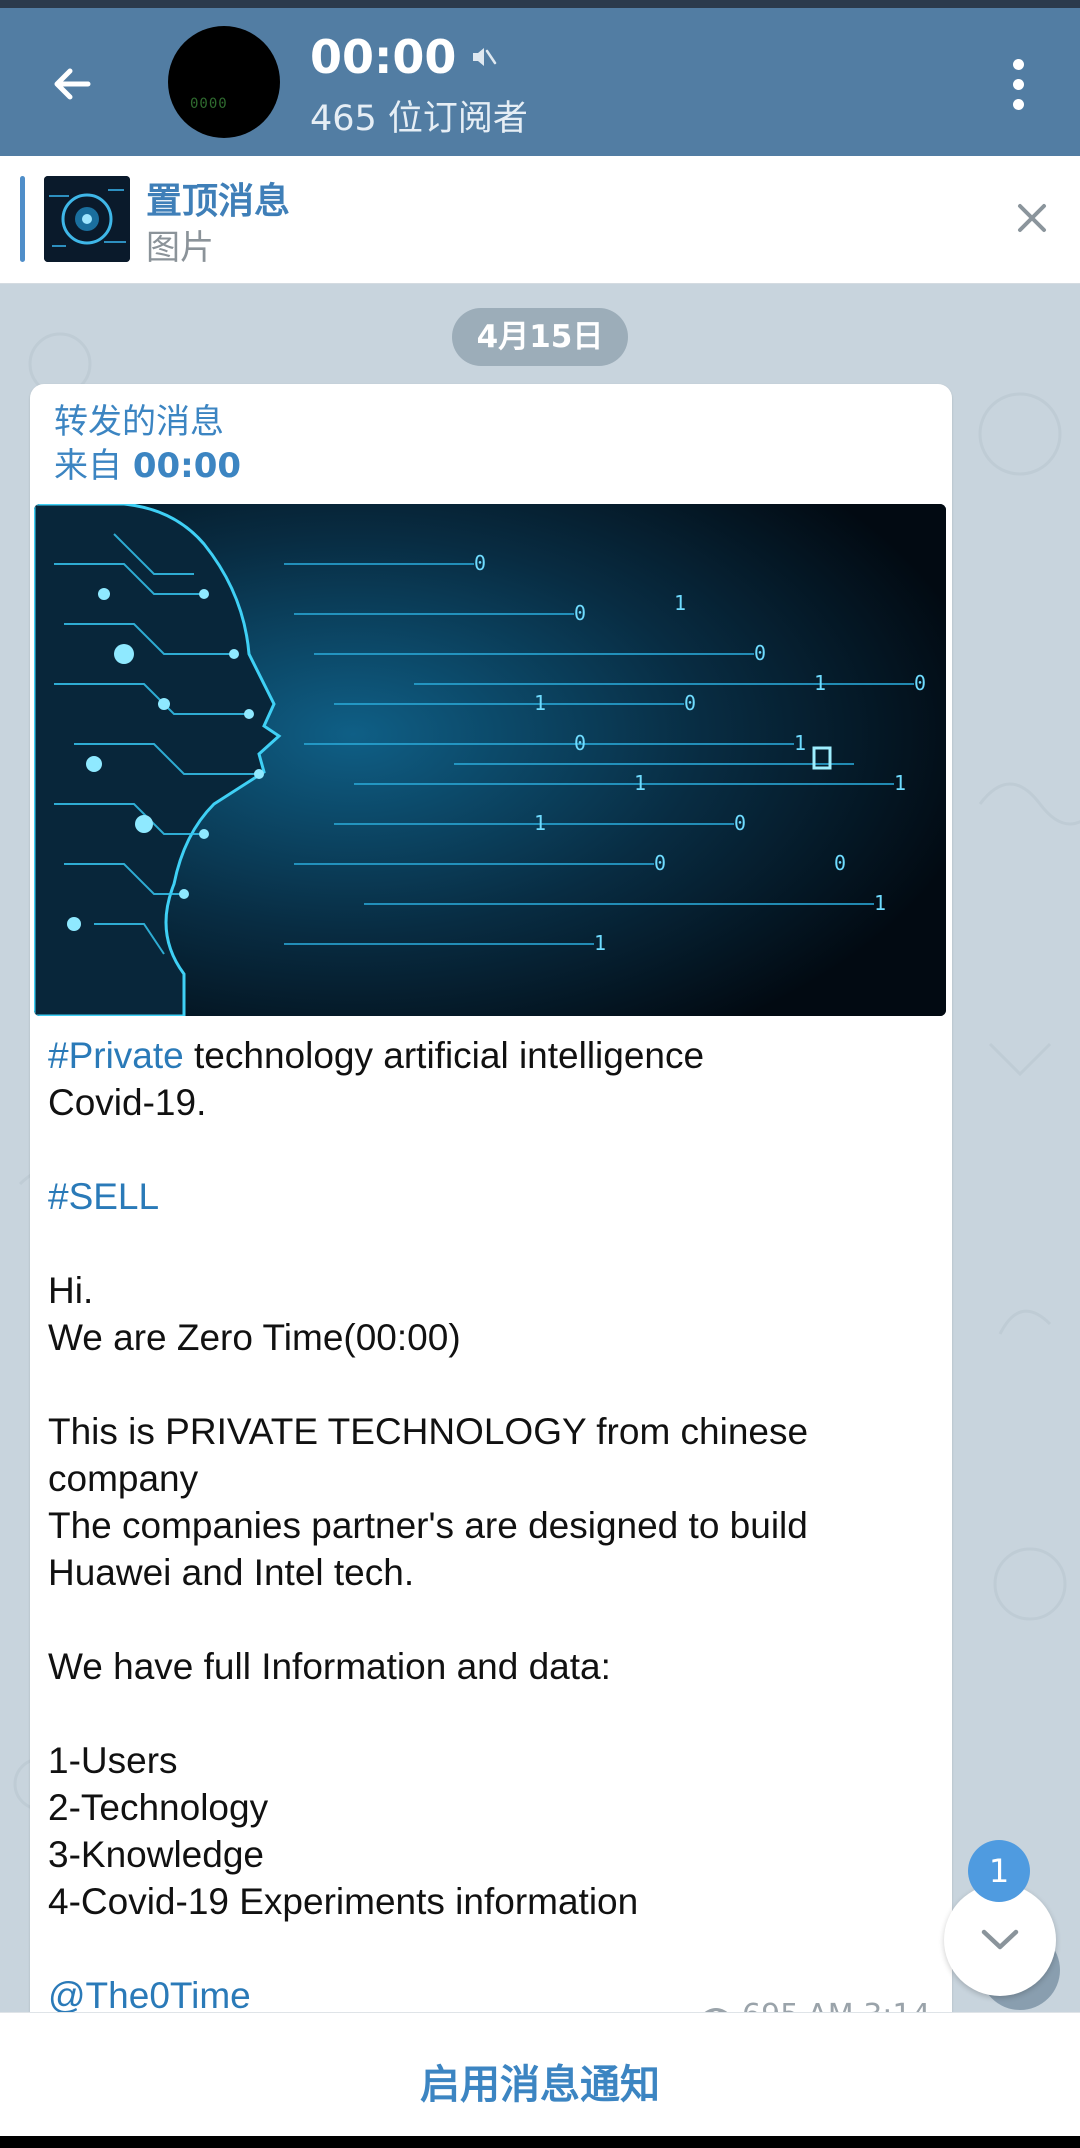 This screenshot has width=1080, height=2148. What do you see at coordinates (1032, 218) in the screenshot?
I see `close-icon` at bounding box center [1032, 218].